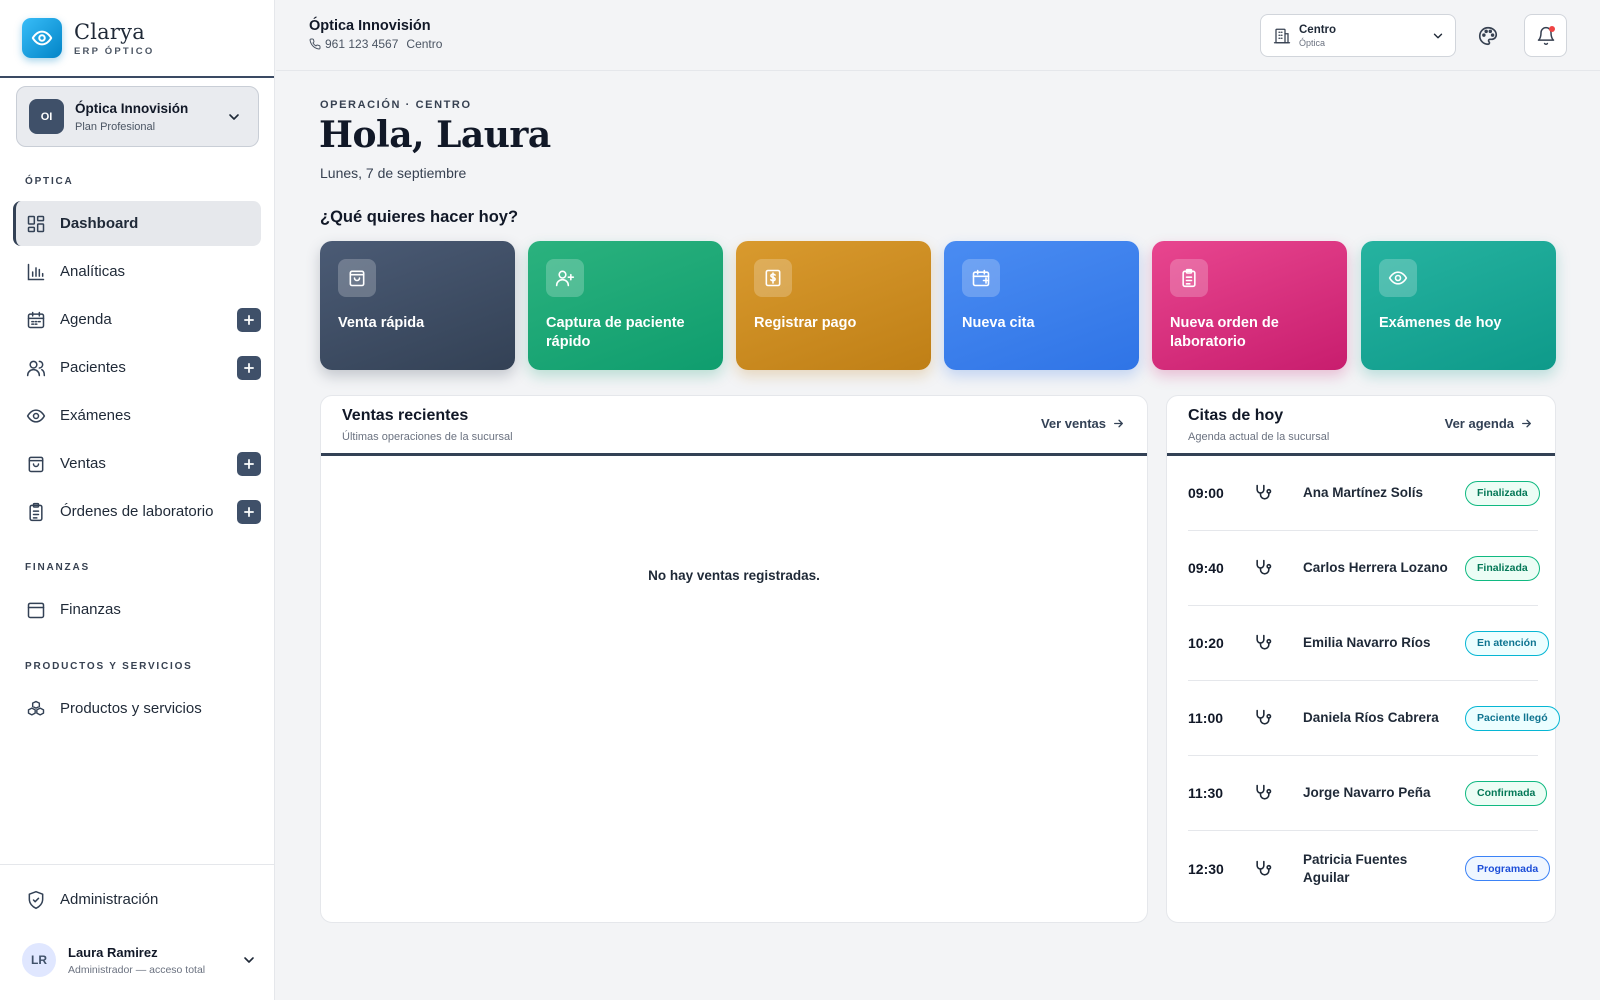 Image resolution: width=1600 pixels, height=1000 pixels. What do you see at coordinates (1206, 793) in the screenshot?
I see `appointment-time: 11:30` at bounding box center [1206, 793].